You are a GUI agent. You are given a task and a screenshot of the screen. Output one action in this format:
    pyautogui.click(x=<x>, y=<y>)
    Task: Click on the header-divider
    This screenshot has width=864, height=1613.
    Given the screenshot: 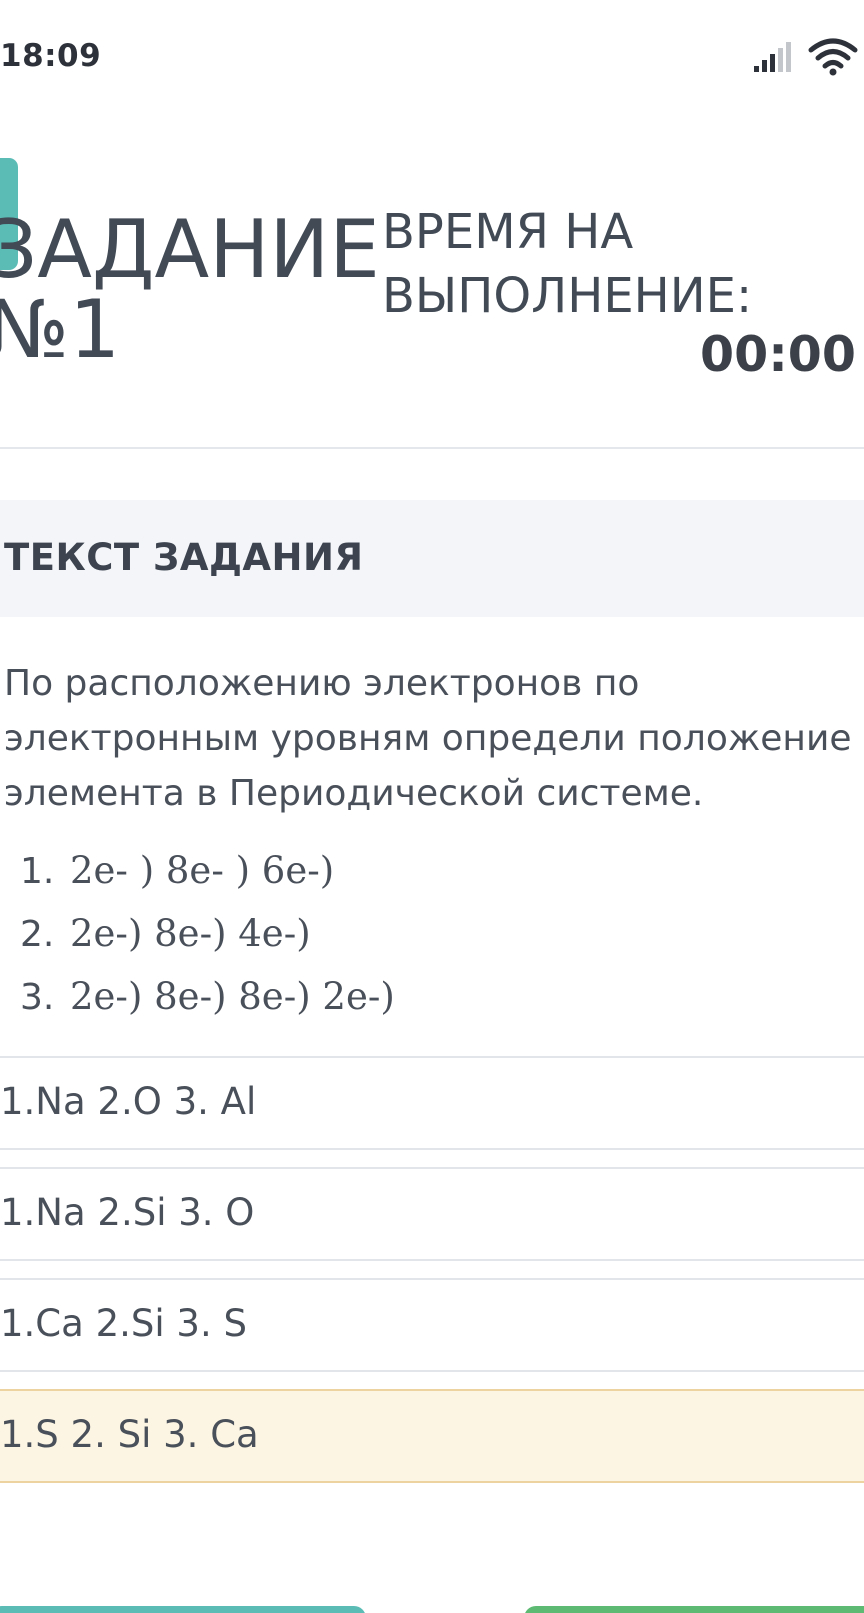 What is the action you would take?
    pyautogui.click(x=432, y=448)
    